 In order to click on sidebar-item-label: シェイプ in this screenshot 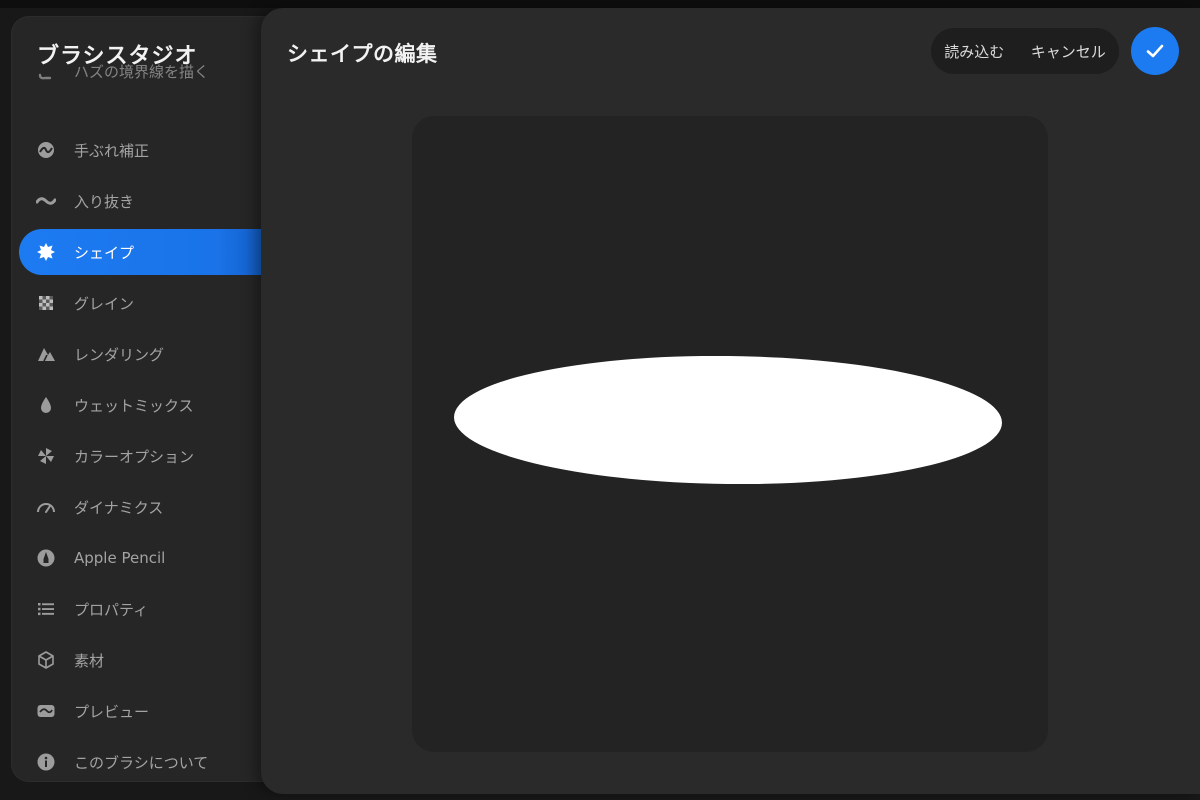, I will do `click(104, 252)`.